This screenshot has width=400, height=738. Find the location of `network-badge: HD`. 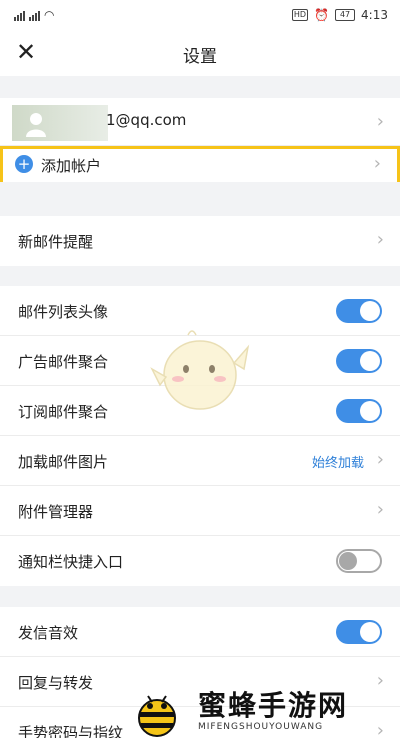

network-badge: HD is located at coordinates (300, 15).